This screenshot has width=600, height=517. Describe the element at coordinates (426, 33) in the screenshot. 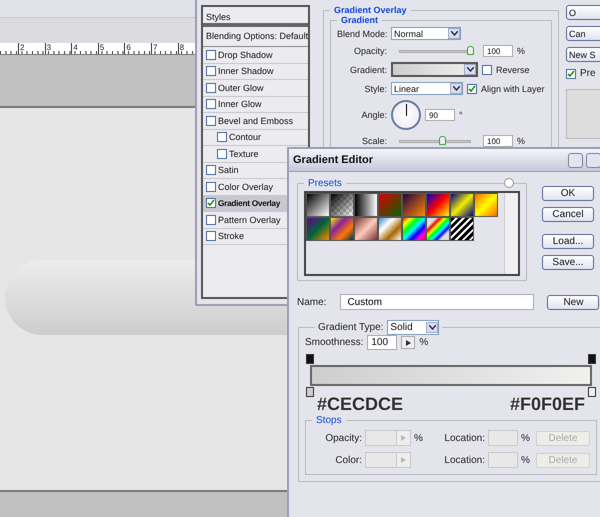

I see `blend-mode-select: Normal` at that location.